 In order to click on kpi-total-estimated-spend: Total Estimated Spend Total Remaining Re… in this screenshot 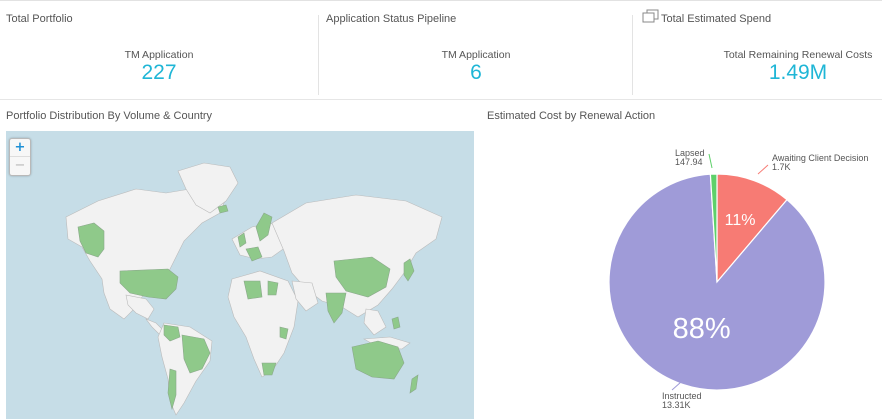, I will do `click(758, 51)`.